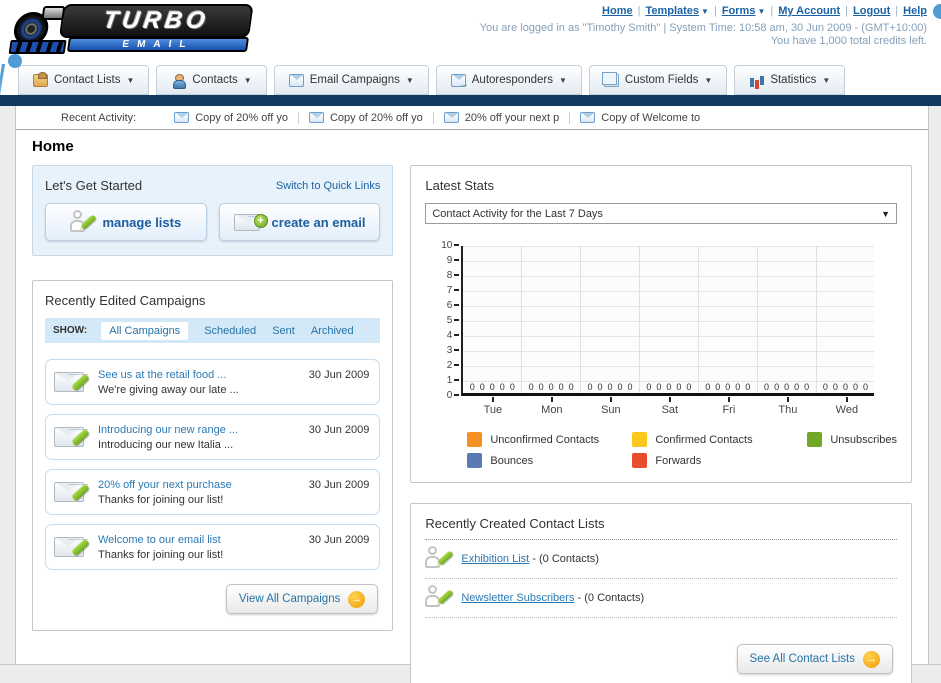 The image size is (941, 683). Describe the element at coordinates (332, 331) in the screenshot. I see `campaign-filter-tab: Archived` at that location.